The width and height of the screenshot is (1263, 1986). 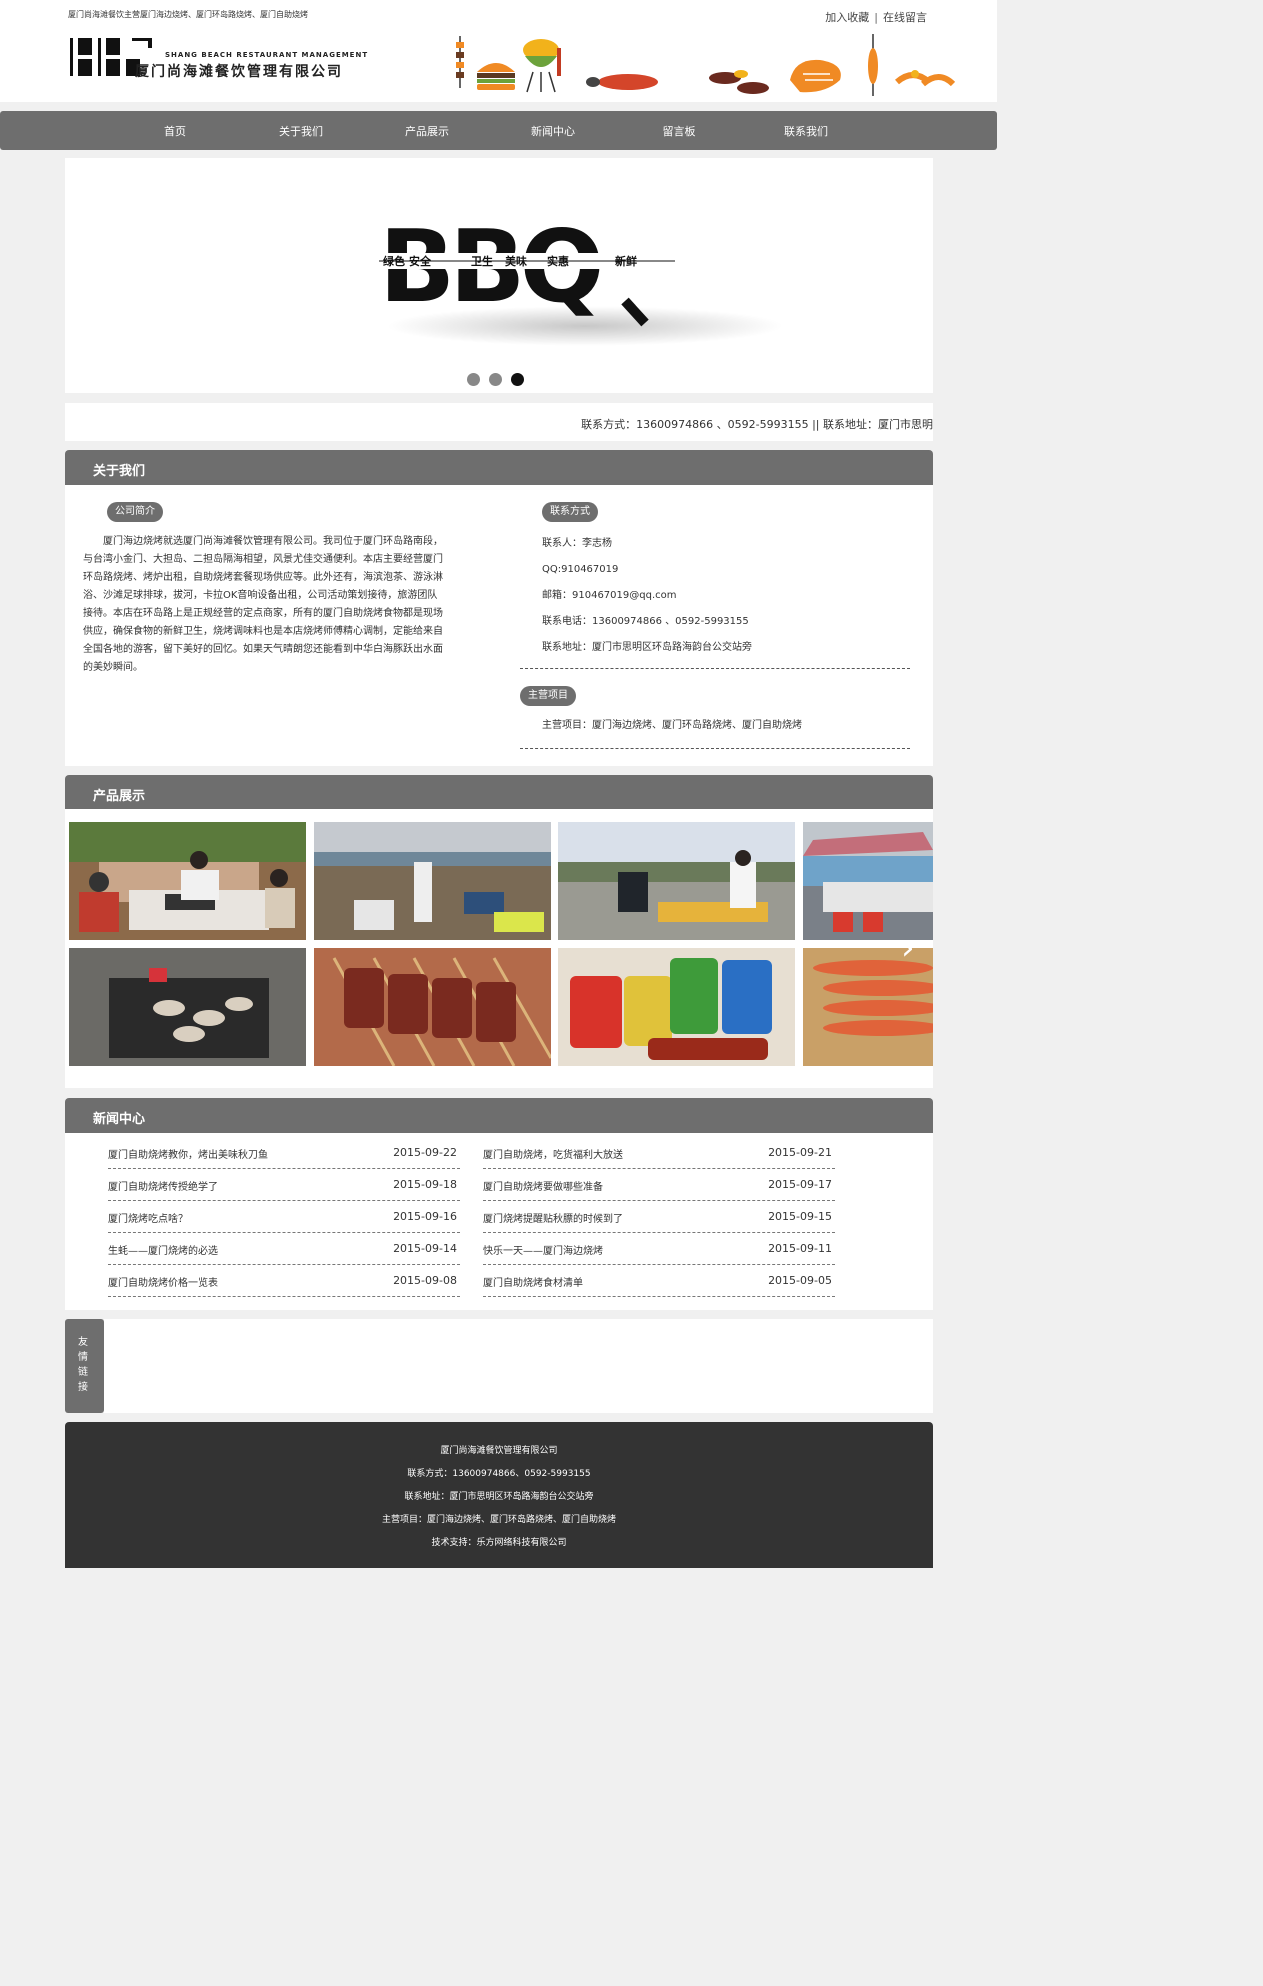 What do you see at coordinates (148, 1219) in the screenshot?
I see `news-item-title: 厦门烧烤吃点啥？` at bounding box center [148, 1219].